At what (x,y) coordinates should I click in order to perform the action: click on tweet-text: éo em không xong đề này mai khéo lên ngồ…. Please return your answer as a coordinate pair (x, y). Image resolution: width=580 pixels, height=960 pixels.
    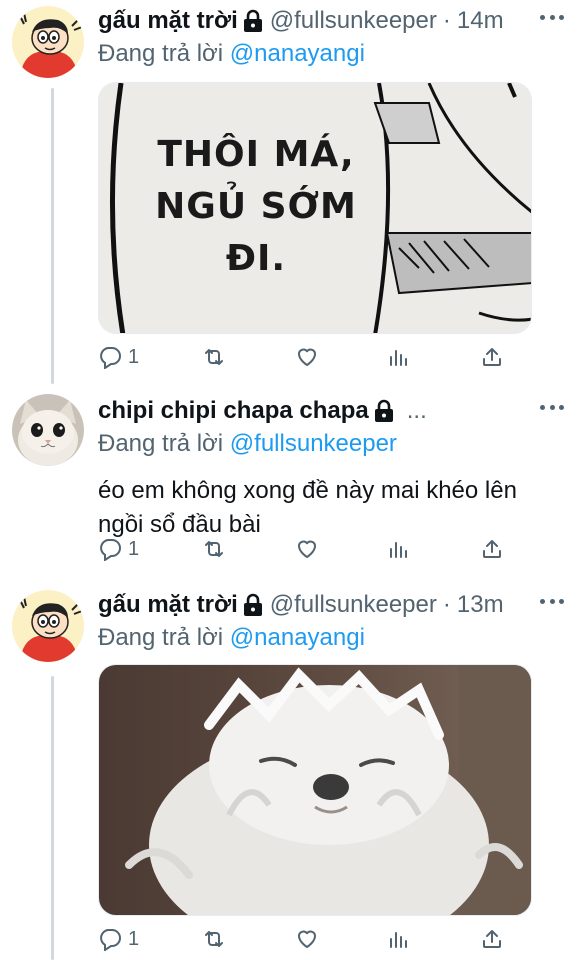
    Looking at the image, I should click on (307, 507).